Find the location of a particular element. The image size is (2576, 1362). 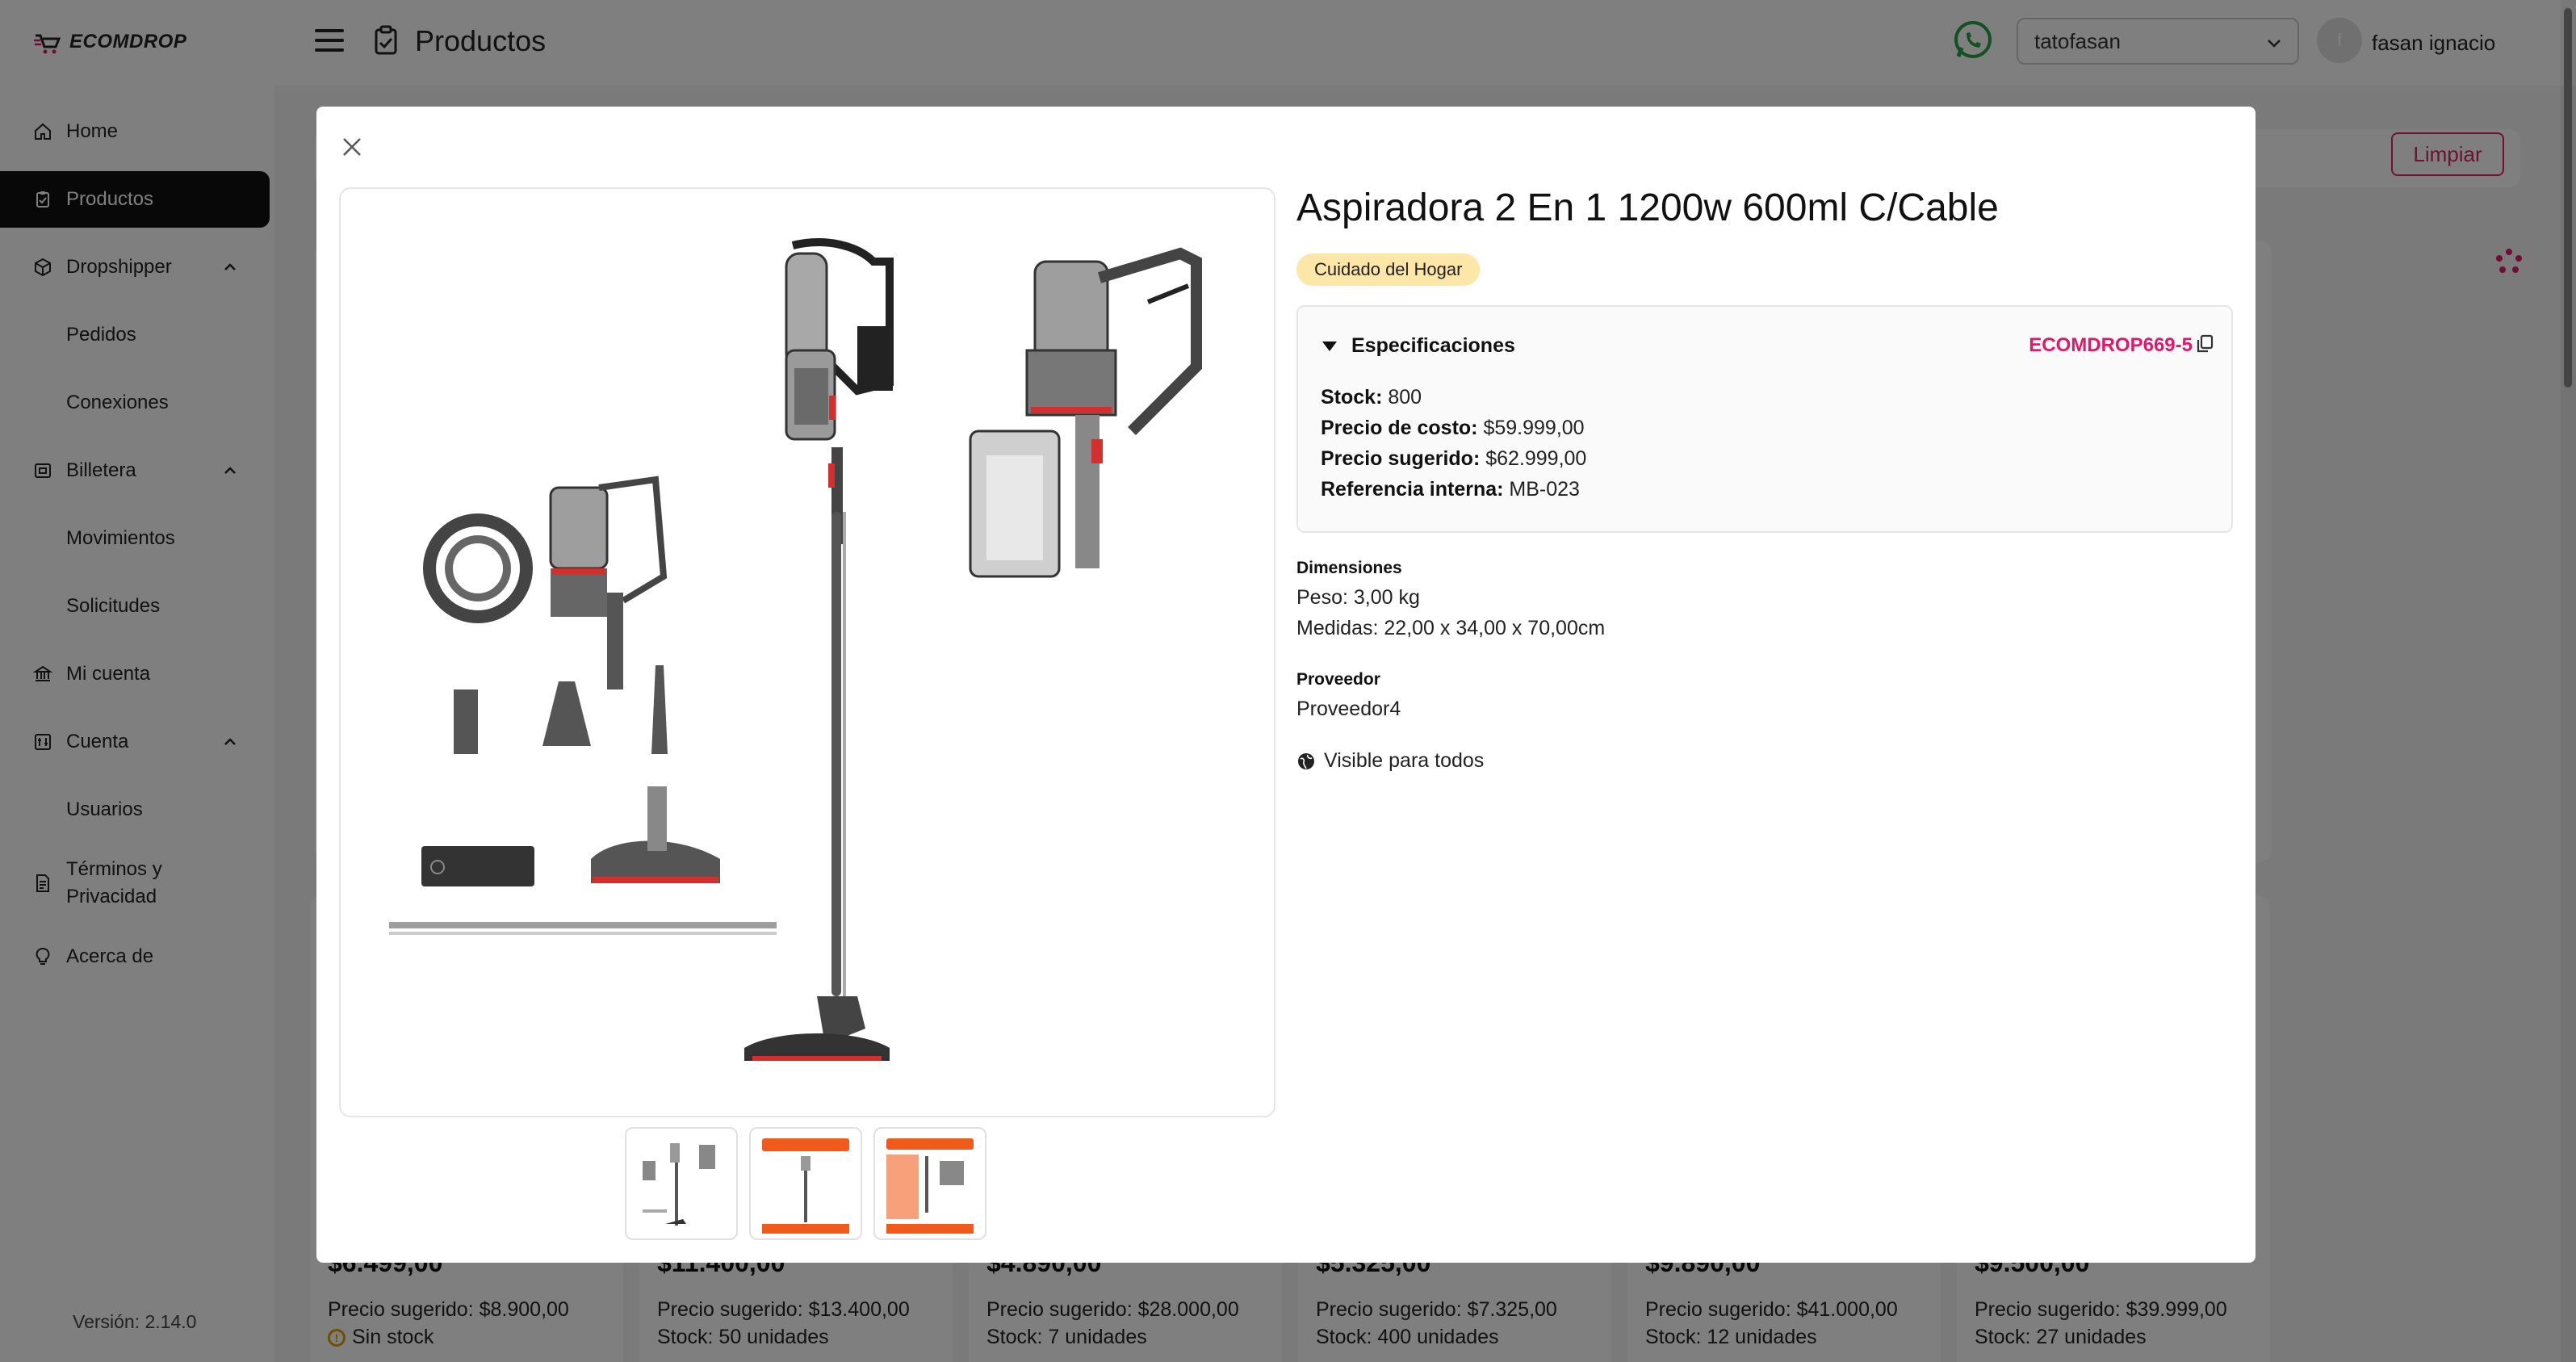

vacuum-accessories-illustration is located at coordinates (583, 705).